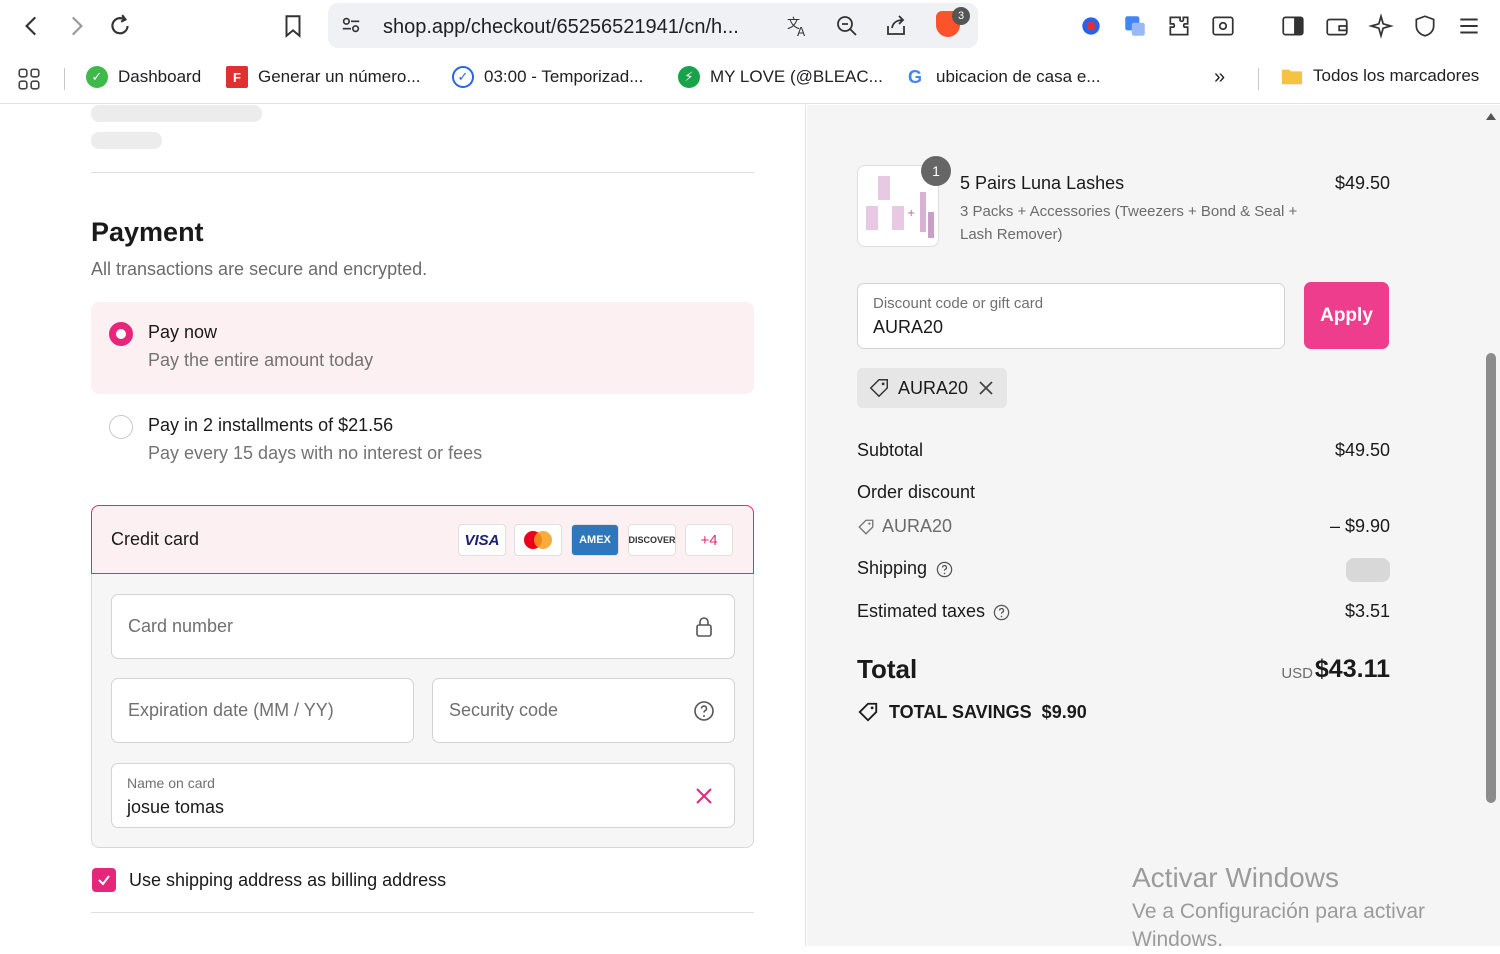 The image size is (1500, 954). Describe the element at coordinates (689, 77) in the screenshot. I see `bolt-favicon: ⚡` at that location.